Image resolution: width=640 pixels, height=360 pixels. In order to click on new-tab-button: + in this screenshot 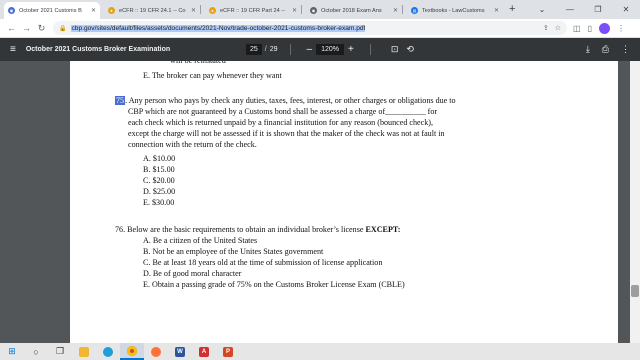, I will do `click(512, 9)`.